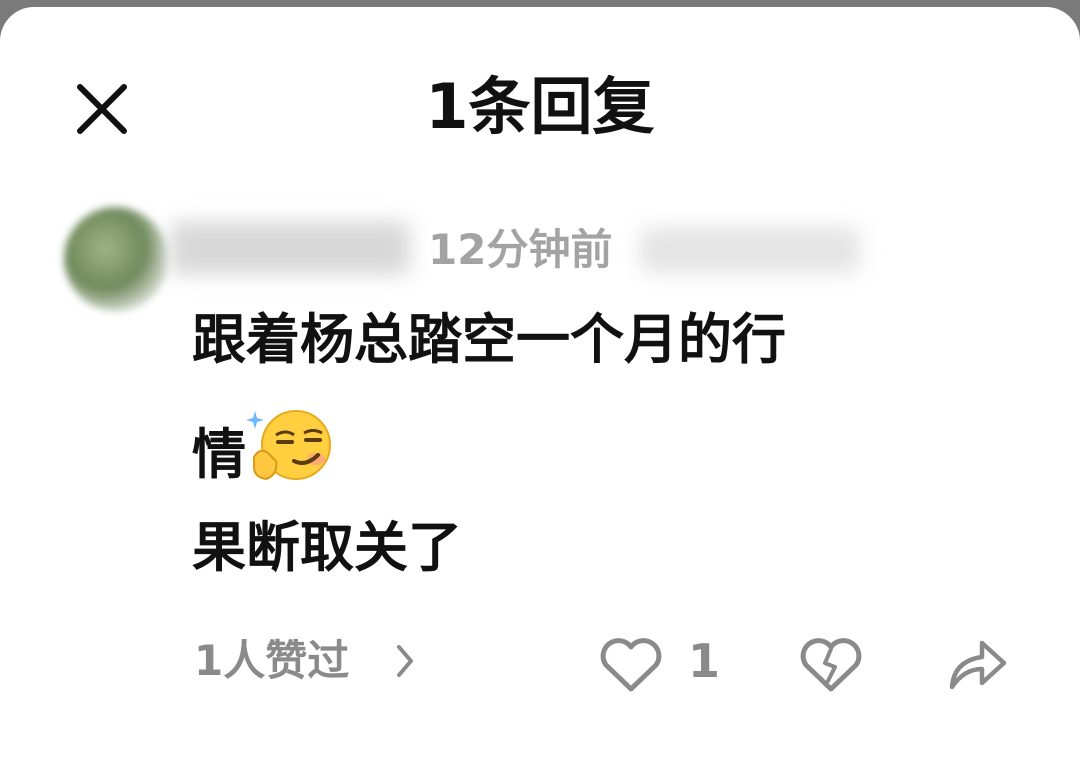 The height and width of the screenshot is (779, 1080). I want to click on likers-link: 1人赞过, so click(271, 661).